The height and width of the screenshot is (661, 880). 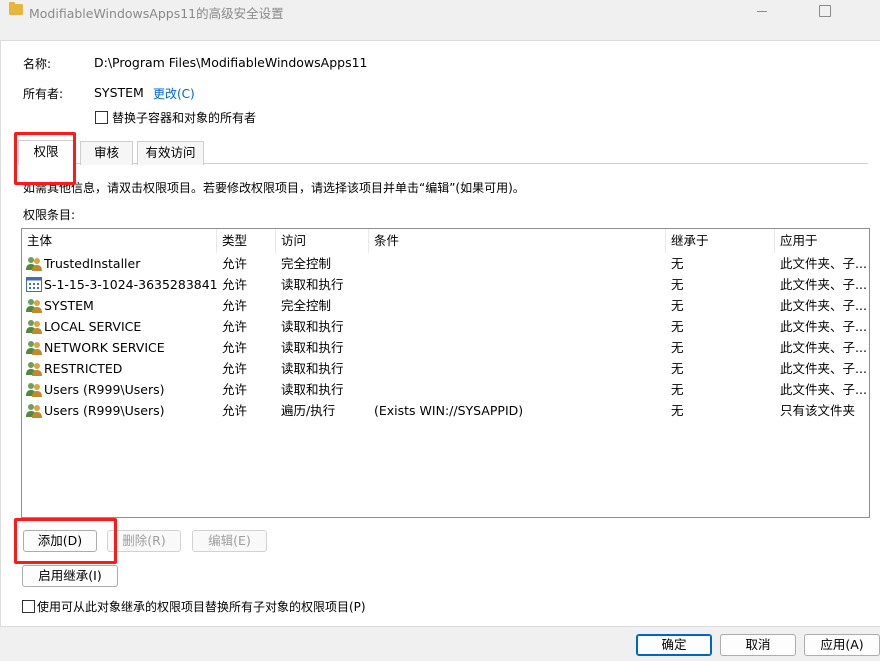 What do you see at coordinates (842, 645) in the screenshot?
I see `apply-button: 应用(A)` at bounding box center [842, 645].